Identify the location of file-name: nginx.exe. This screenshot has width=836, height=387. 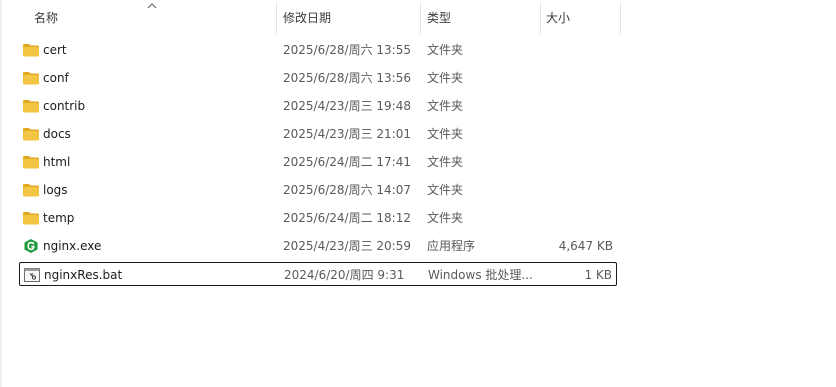
(72, 246).